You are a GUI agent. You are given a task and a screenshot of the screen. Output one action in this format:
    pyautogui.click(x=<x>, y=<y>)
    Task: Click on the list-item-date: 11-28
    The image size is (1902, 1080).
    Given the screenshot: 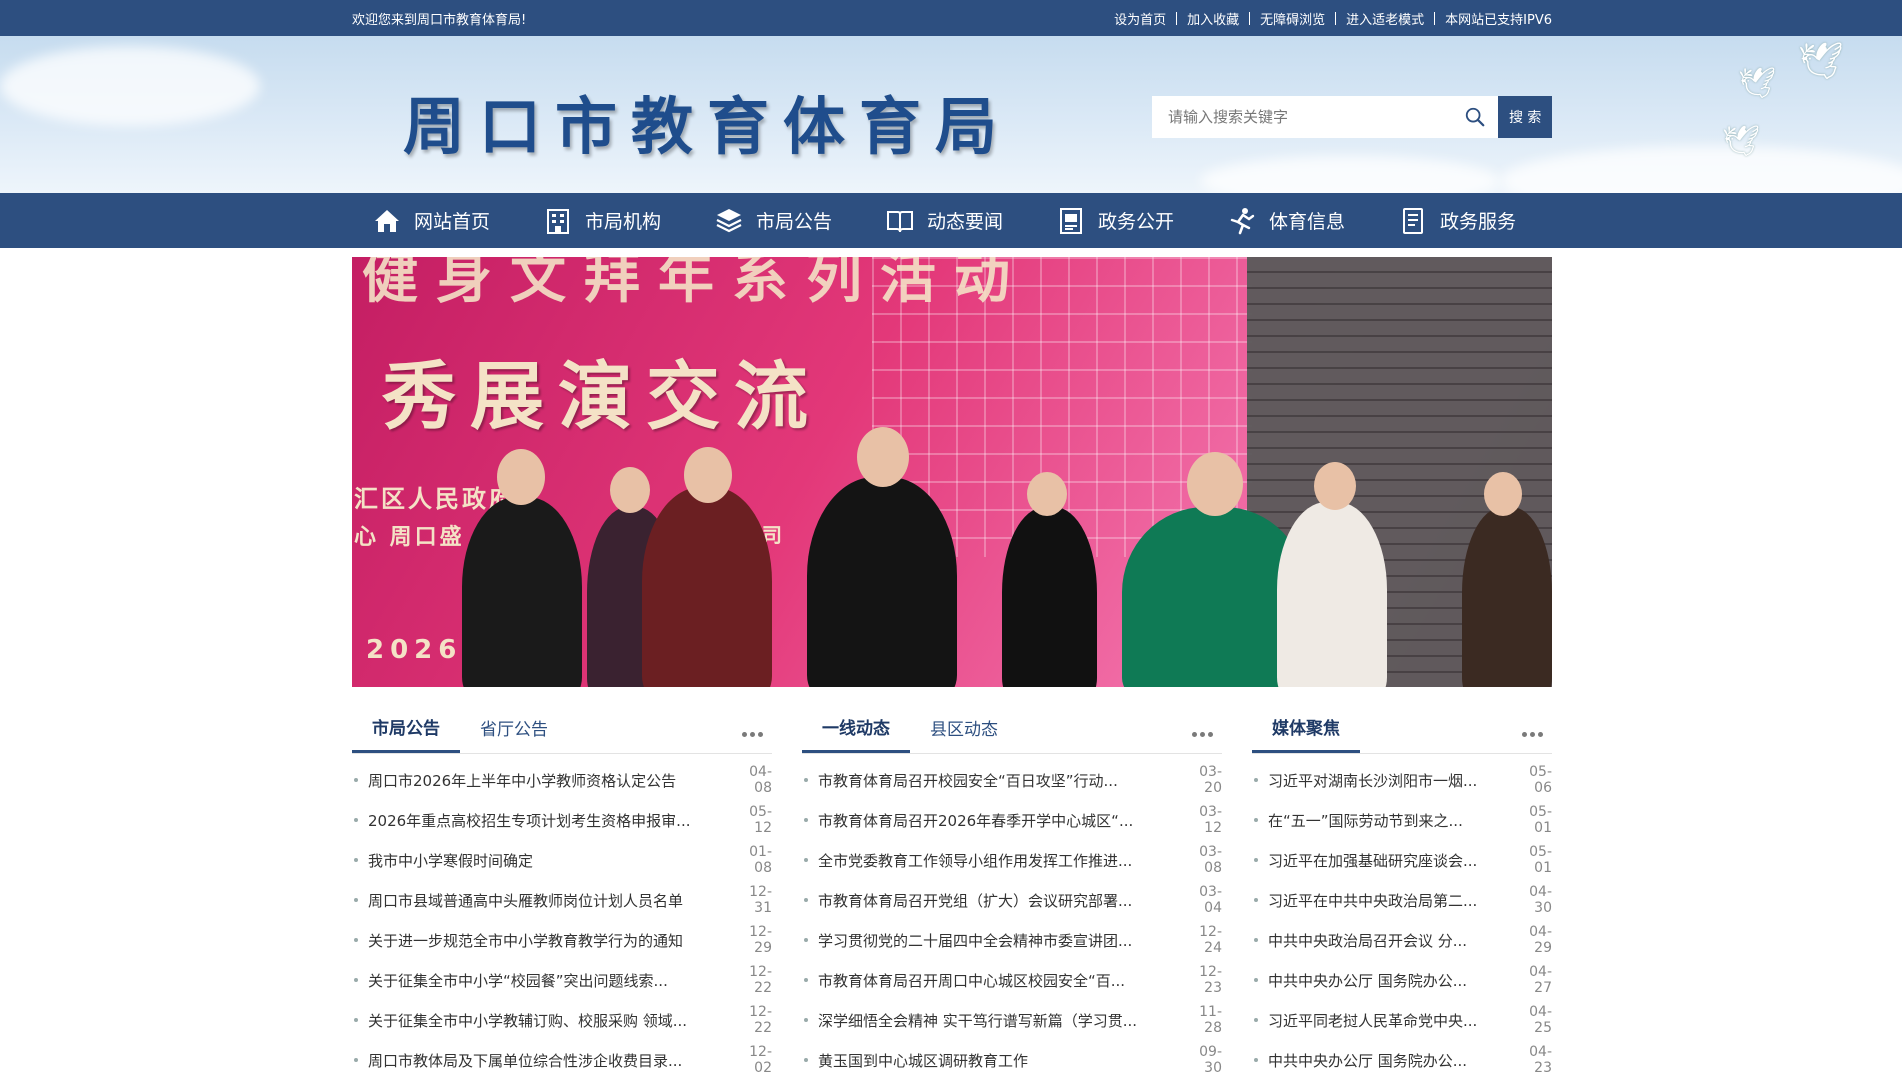 What is the action you would take?
    pyautogui.click(x=1210, y=1020)
    